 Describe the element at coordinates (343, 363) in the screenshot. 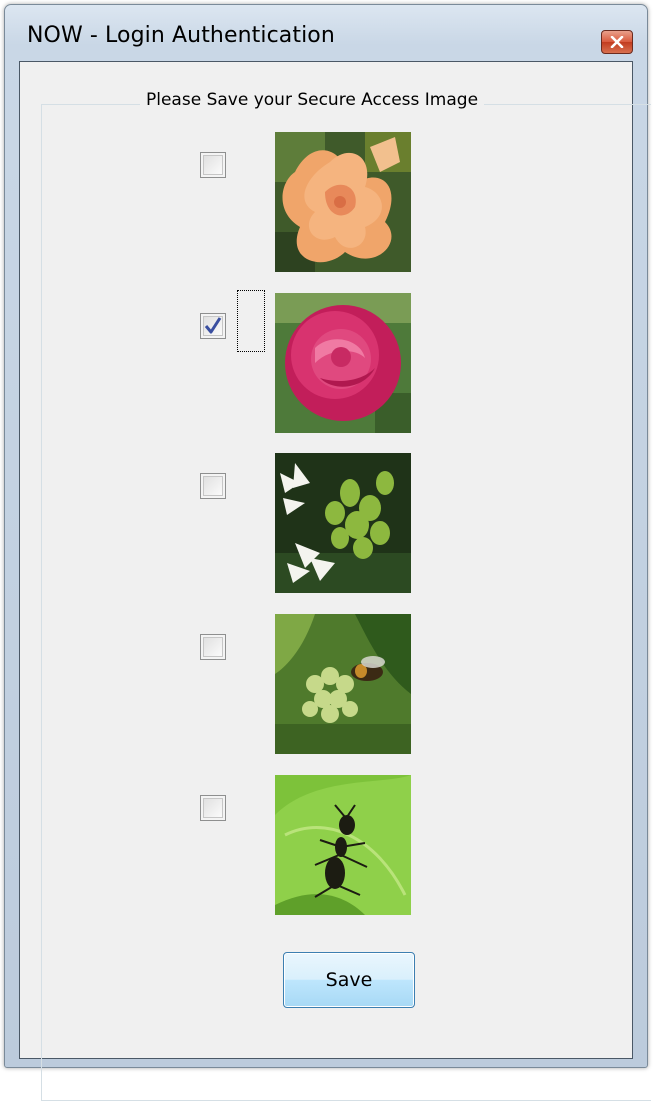

I see `image-pink-rose` at that location.